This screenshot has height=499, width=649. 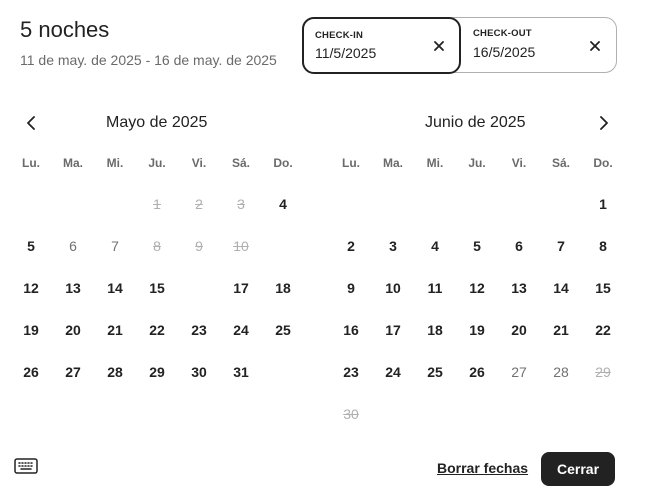 I want to click on checkout-label: CHECK-OUT, so click(x=502, y=33).